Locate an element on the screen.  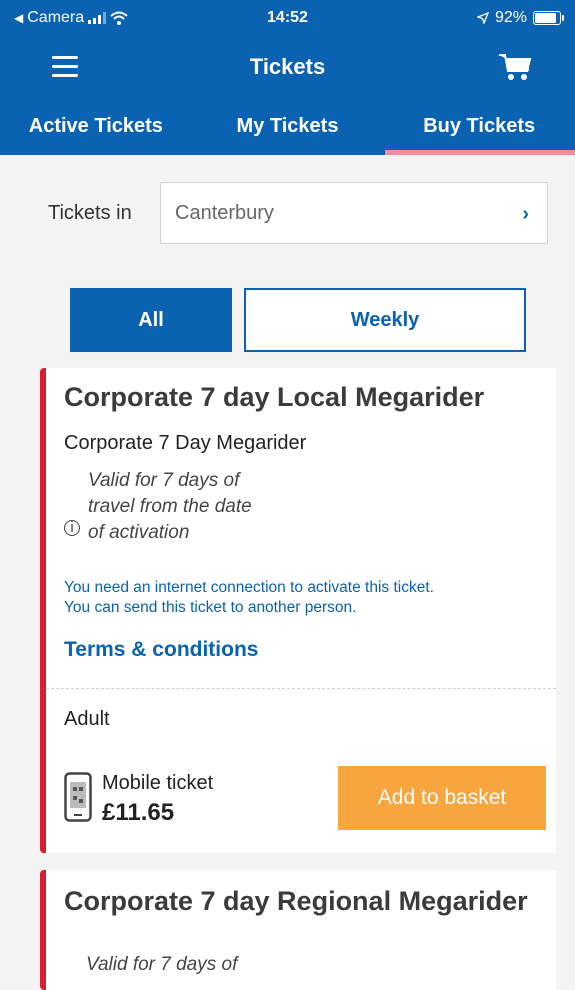
ticket-validity: Valid for 7 days of is located at coordinates (162, 964).